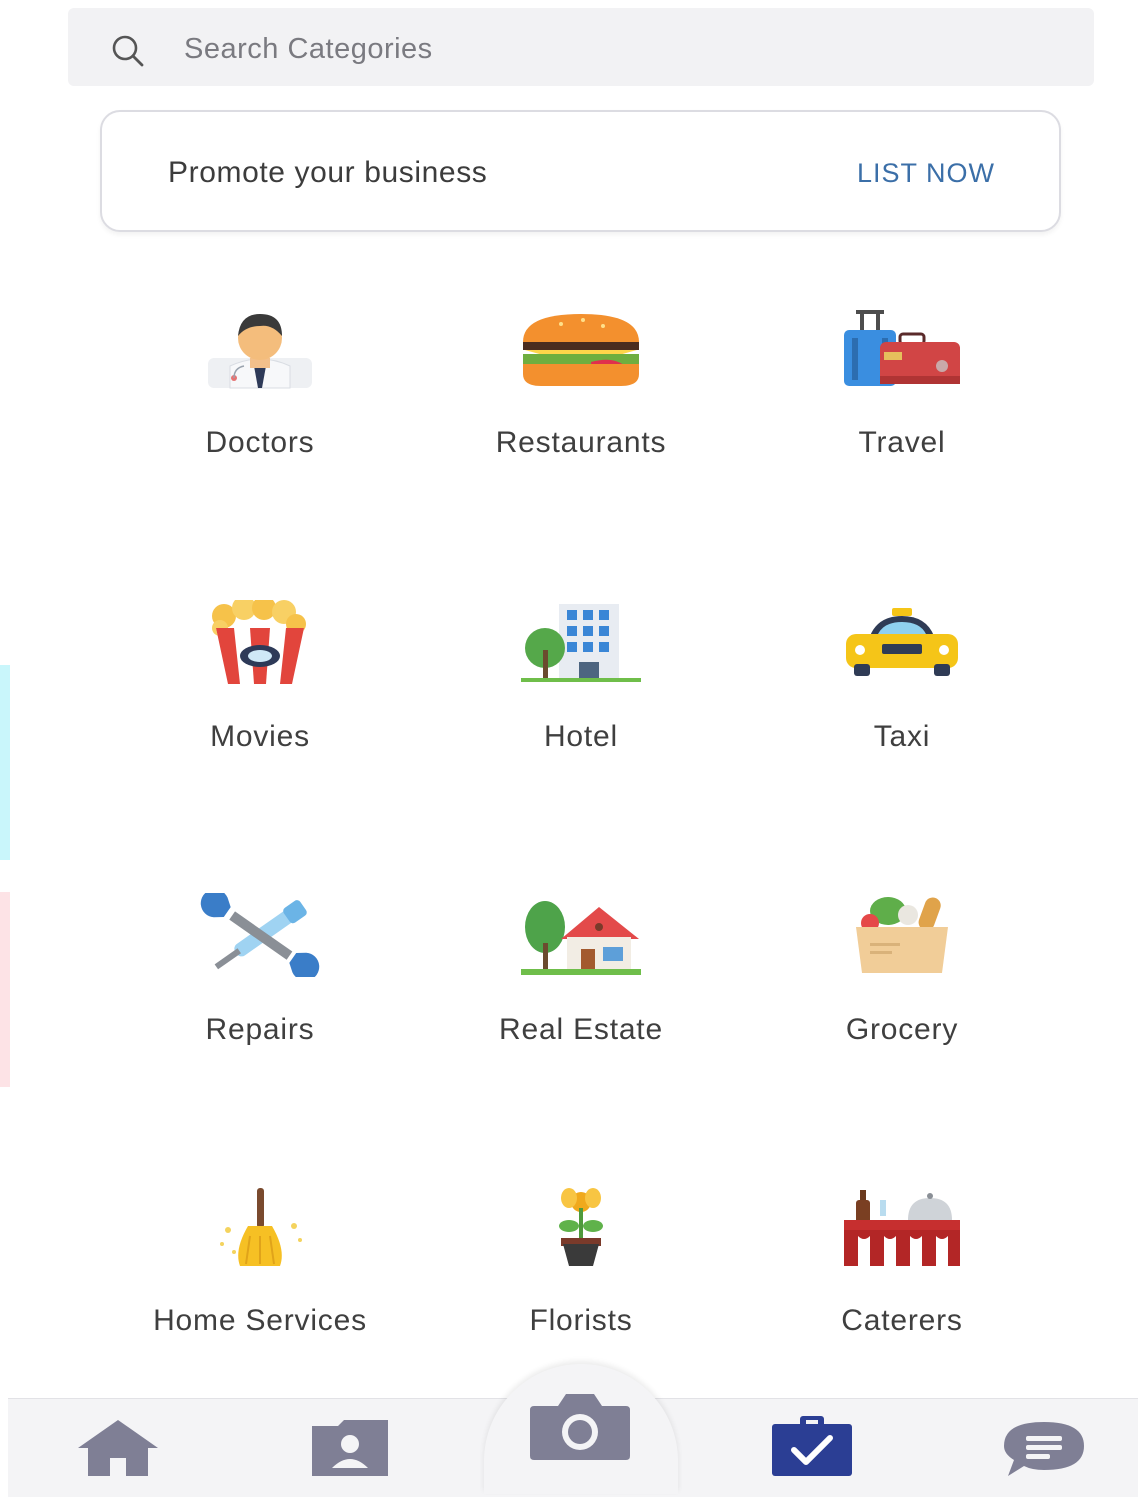 This screenshot has height=1497, width=1138. I want to click on category-label: Taxi, so click(902, 736).